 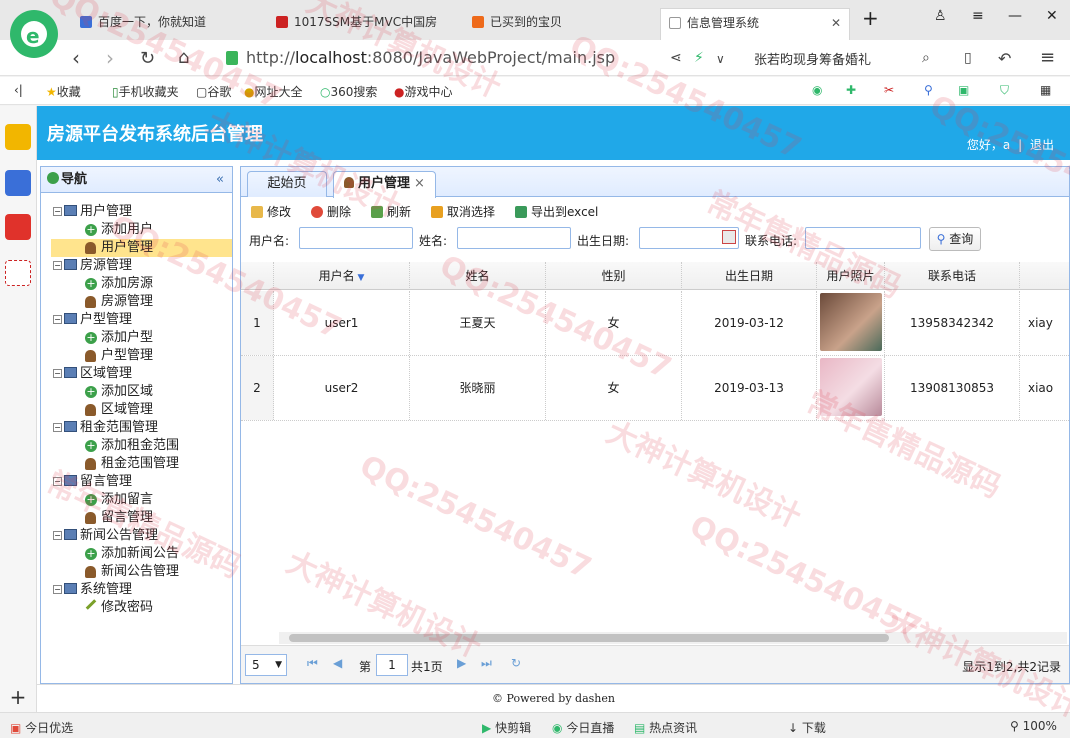 I want to click on mobile-icon: ▯, so click(x=968, y=58).